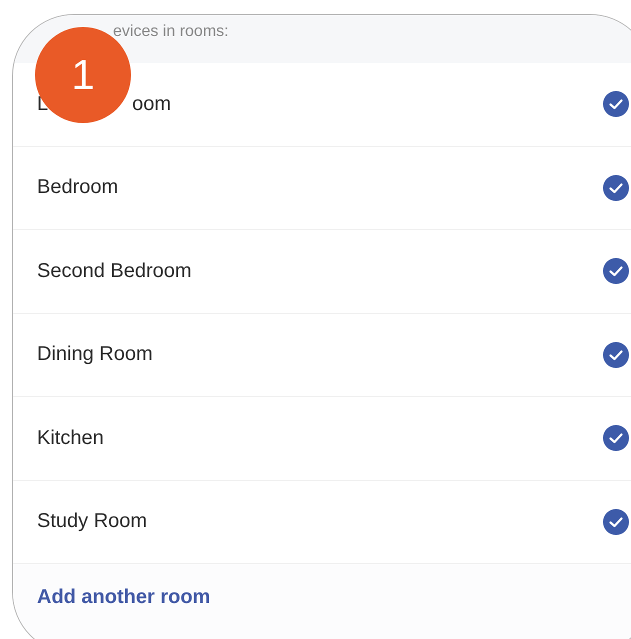 This screenshot has height=639, width=631. Describe the element at coordinates (322, 272) in the screenshot. I see `room-row: Second Bedroom` at that location.